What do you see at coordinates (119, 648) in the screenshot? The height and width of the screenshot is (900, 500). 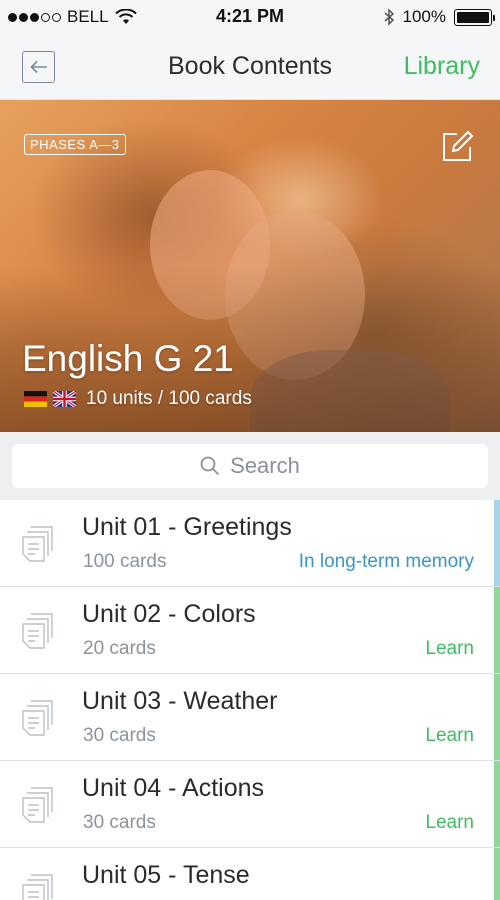 I see `unit-card-count: 20 cards` at bounding box center [119, 648].